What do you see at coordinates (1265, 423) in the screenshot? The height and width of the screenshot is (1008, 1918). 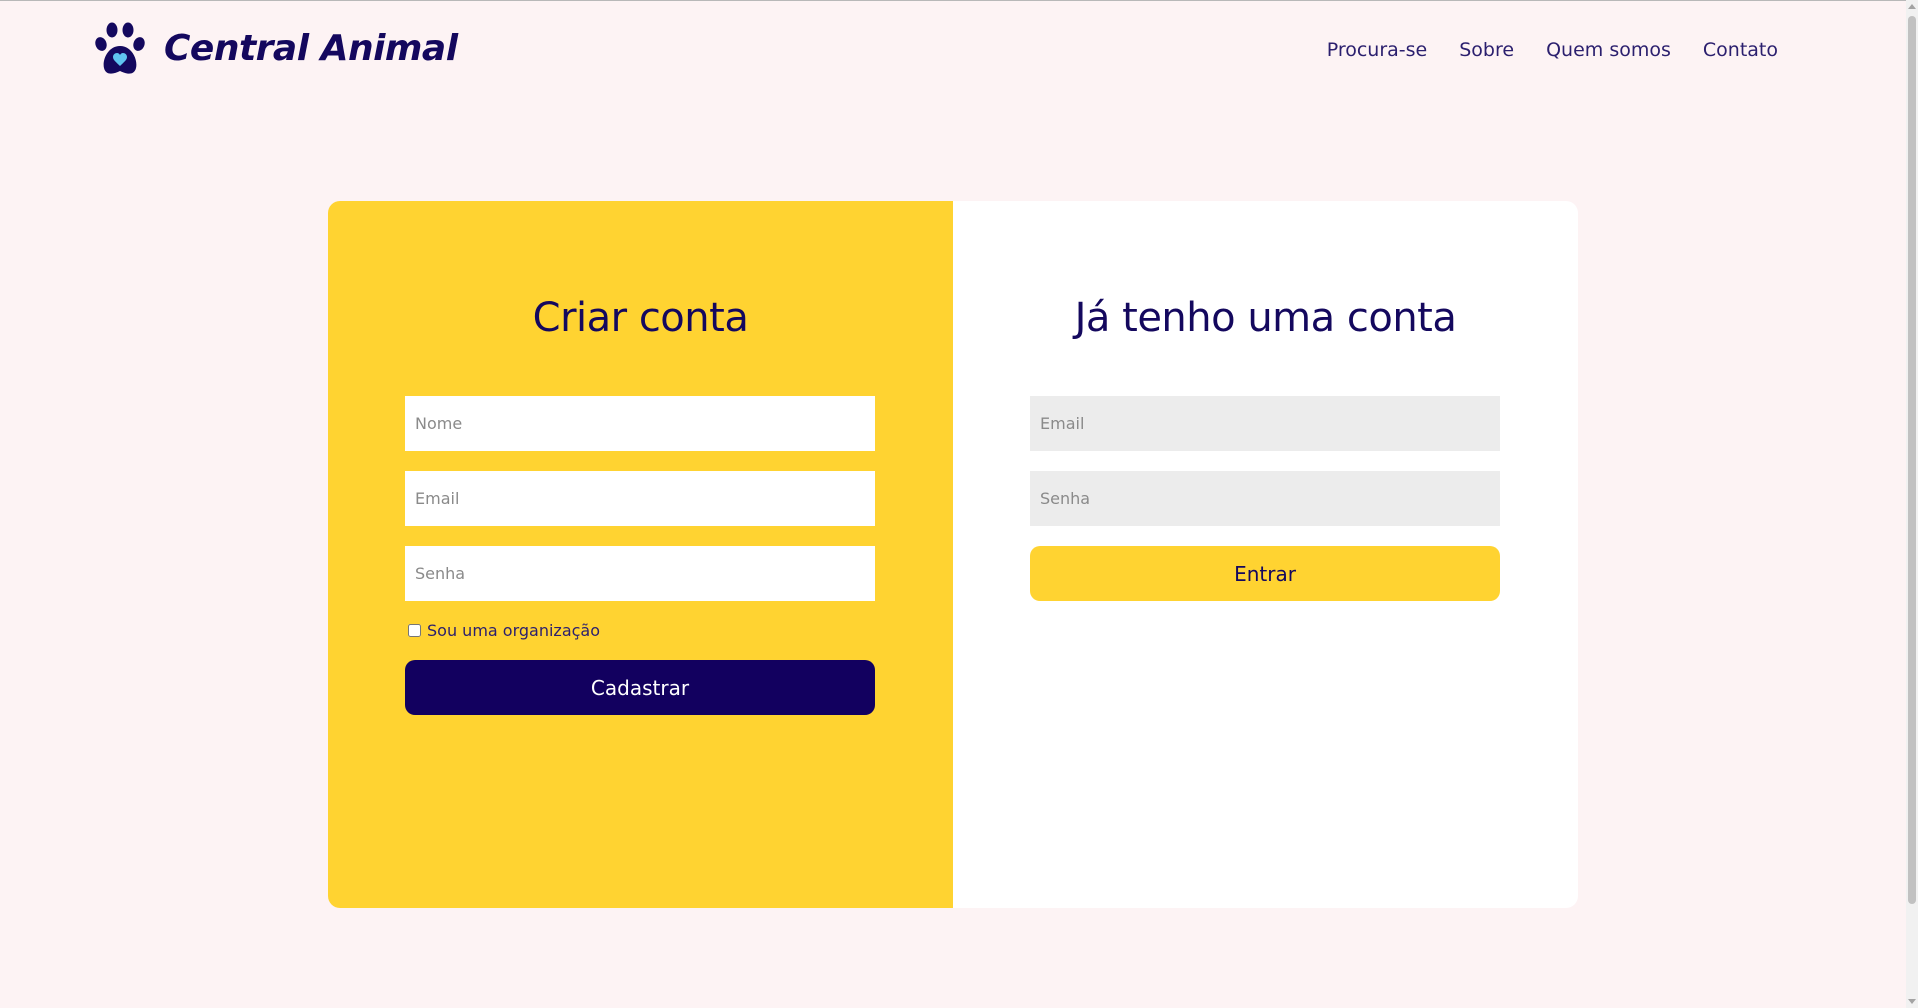 I see `login-email-input` at bounding box center [1265, 423].